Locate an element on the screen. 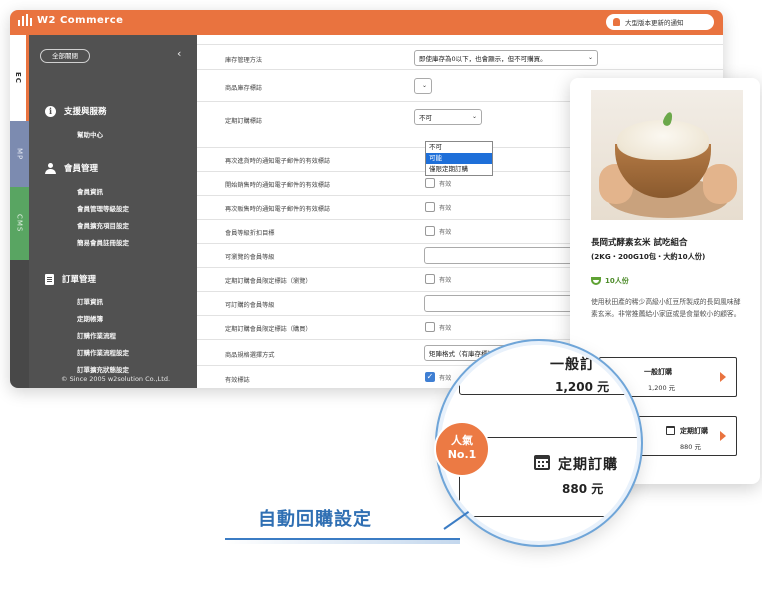 Image resolution: width=762 pixels, height=610 pixels. chevron-left-icon: ‹ is located at coordinates (179, 53).